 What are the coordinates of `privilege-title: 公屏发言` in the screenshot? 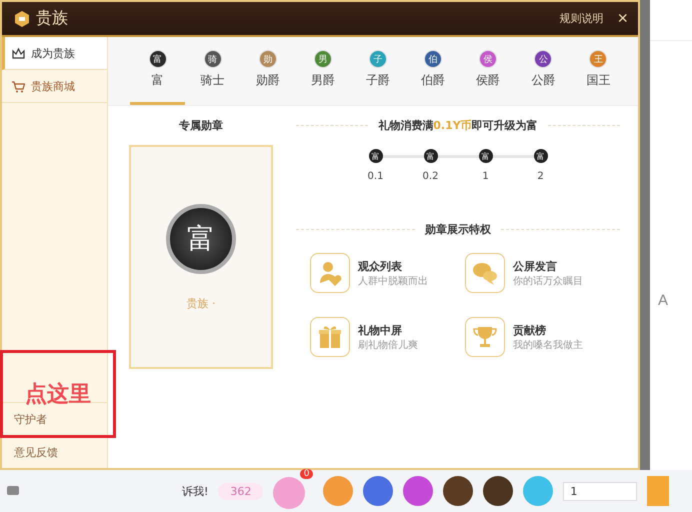 It's located at (535, 266).